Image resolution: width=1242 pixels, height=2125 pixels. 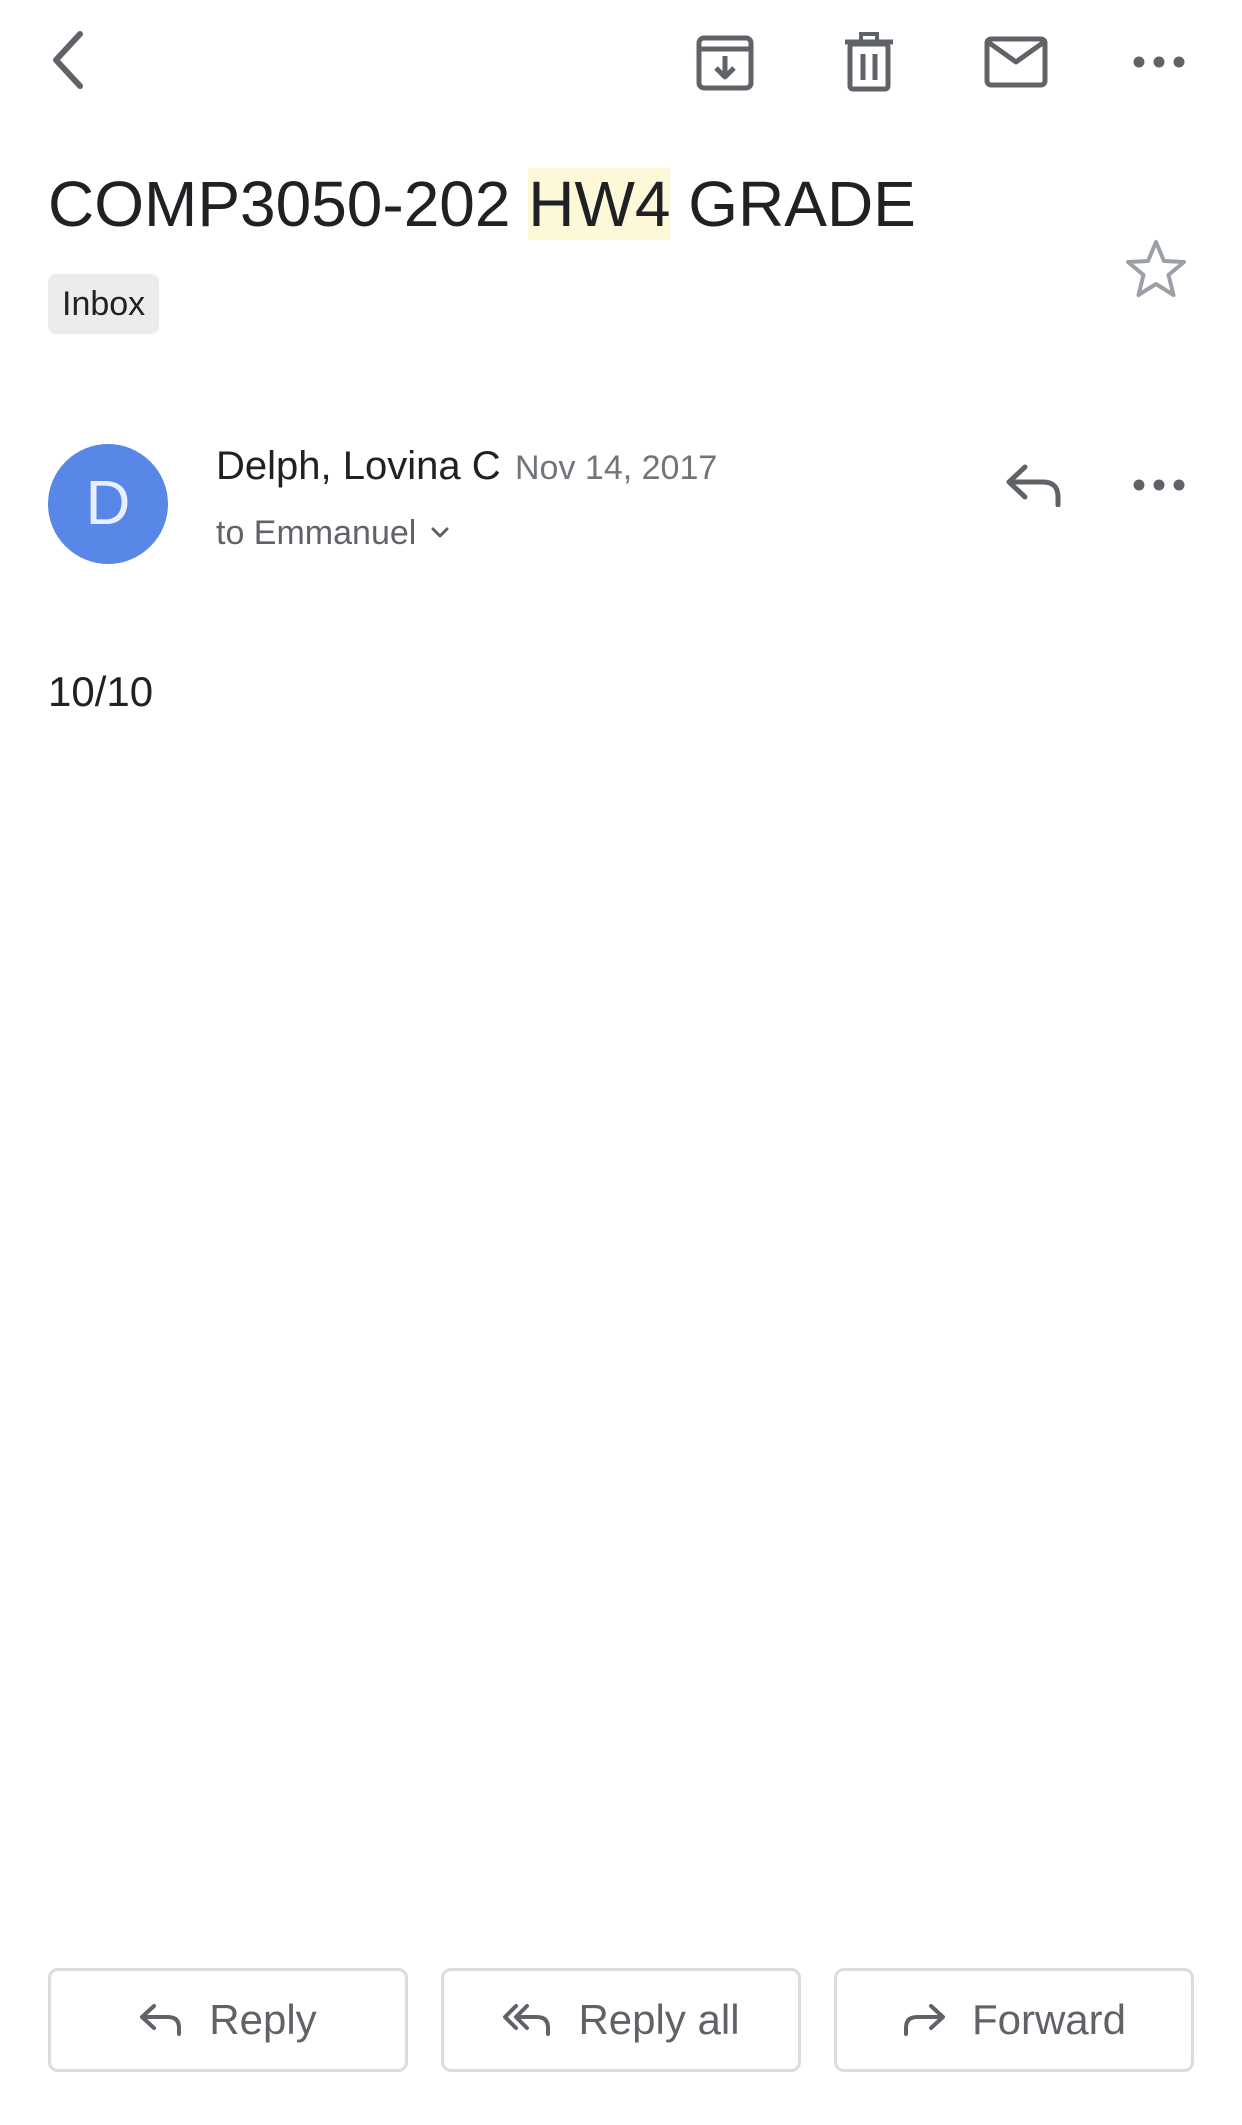 I want to click on arrow-back-icon, so click(x=68, y=60).